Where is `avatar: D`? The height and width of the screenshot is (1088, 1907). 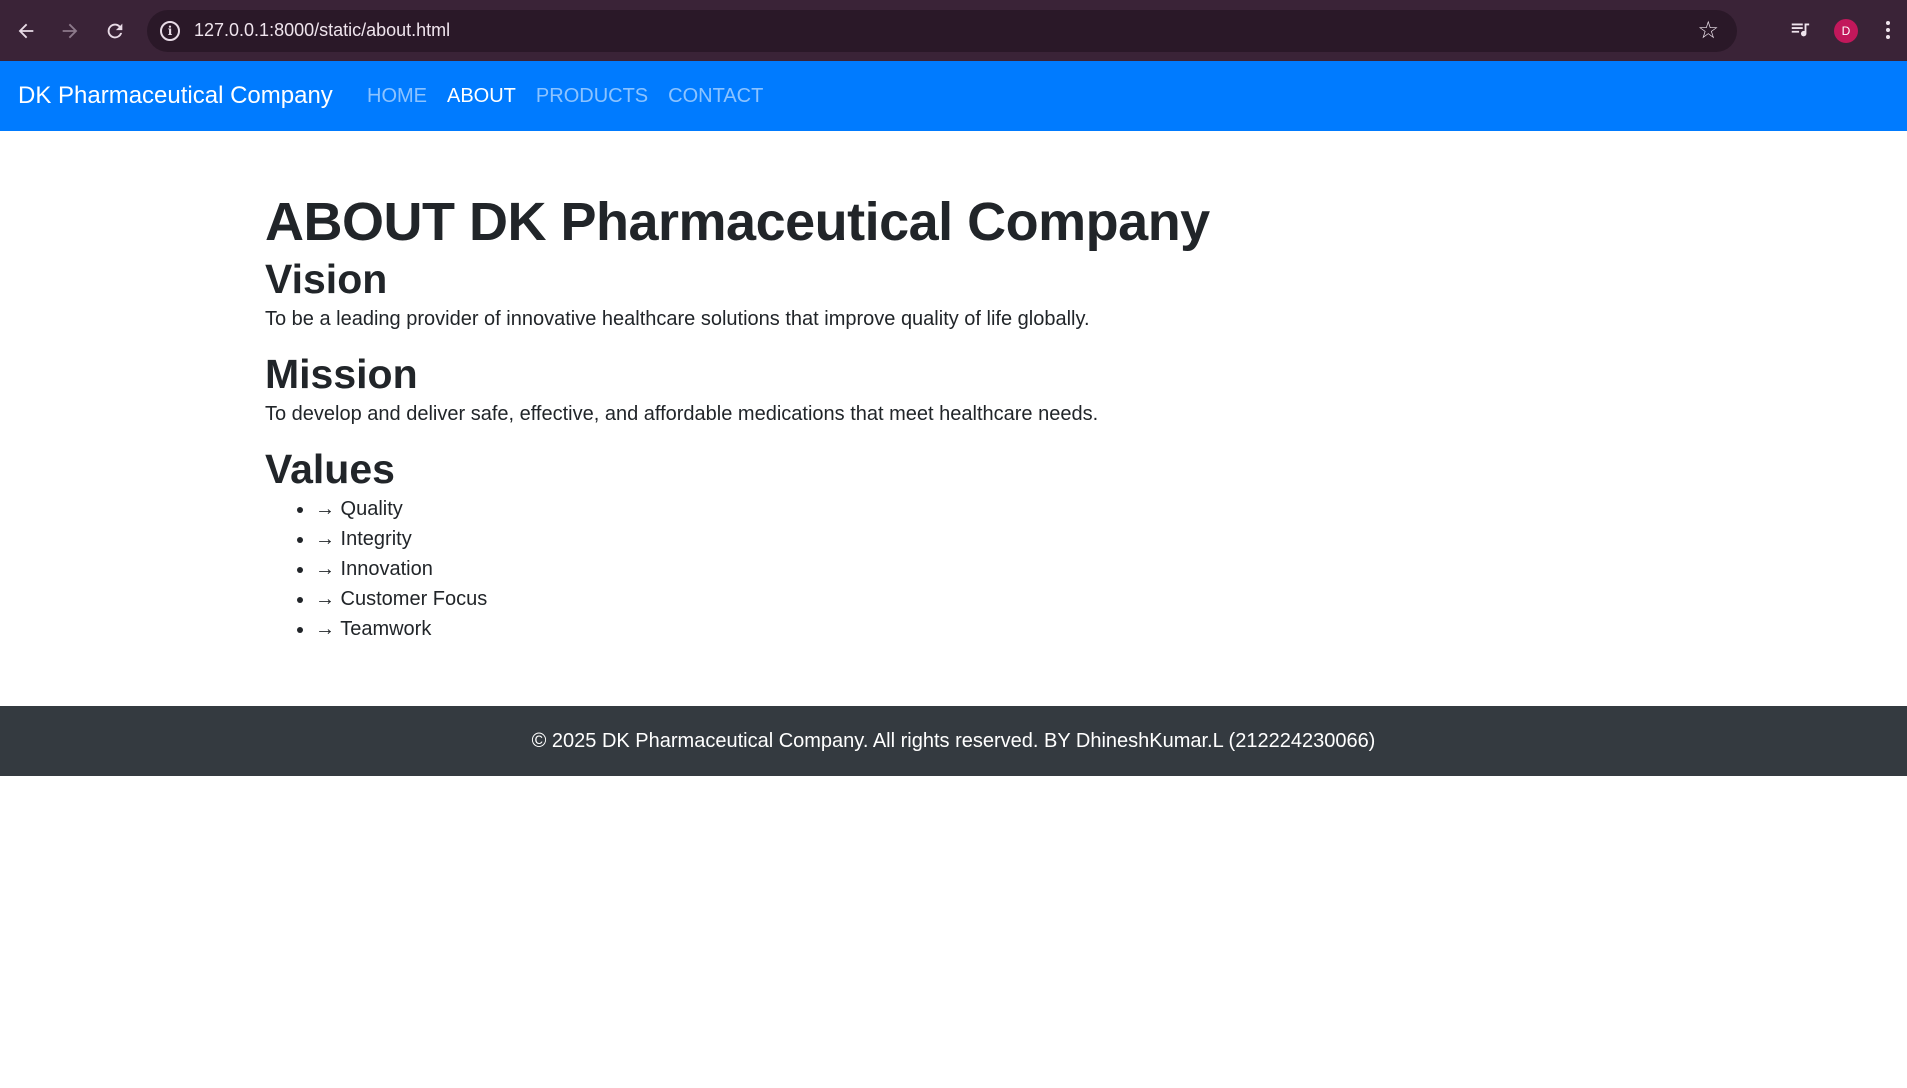
avatar: D is located at coordinates (1846, 31).